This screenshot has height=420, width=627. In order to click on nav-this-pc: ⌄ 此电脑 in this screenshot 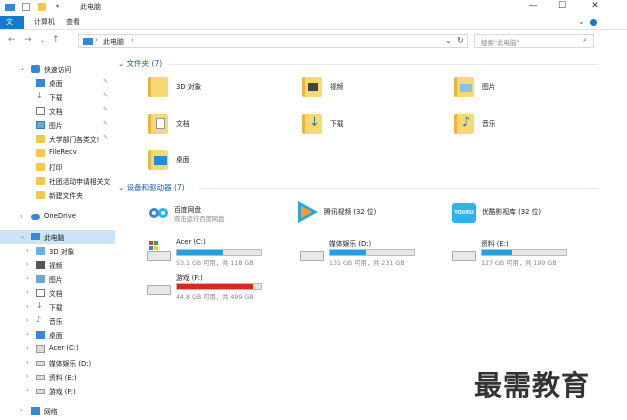, I will do `click(57, 237)`.